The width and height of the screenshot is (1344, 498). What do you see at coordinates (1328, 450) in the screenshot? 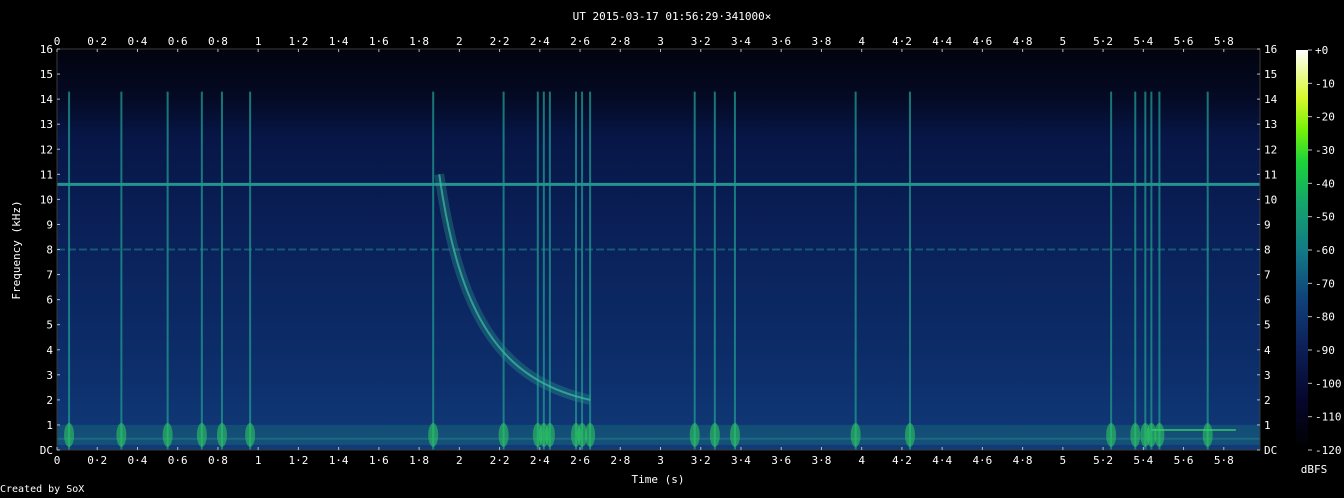
I see `colorbar-tick-label: -120` at bounding box center [1328, 450].